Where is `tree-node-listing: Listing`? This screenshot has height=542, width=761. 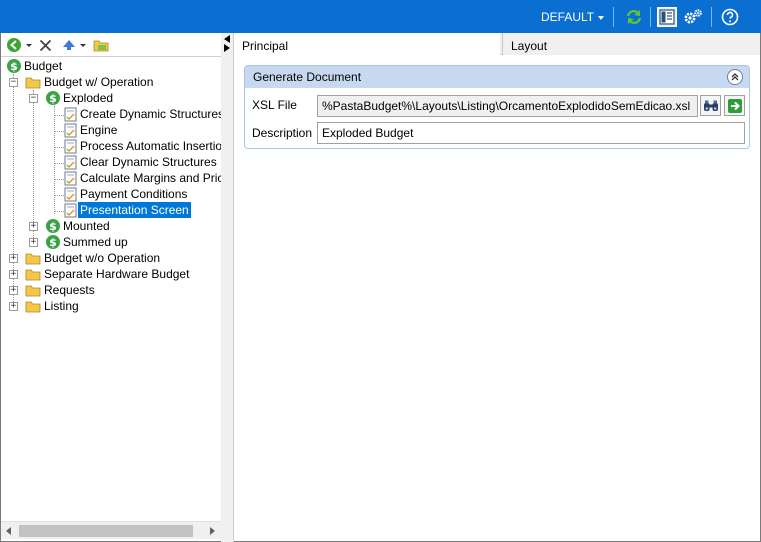
tree-node-listing: Listing is located at coordinates (53, 306).